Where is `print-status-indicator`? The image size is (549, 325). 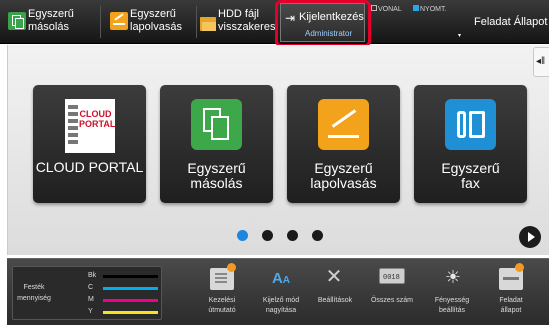
print-status-indicator is located at coordinates (416, 8).